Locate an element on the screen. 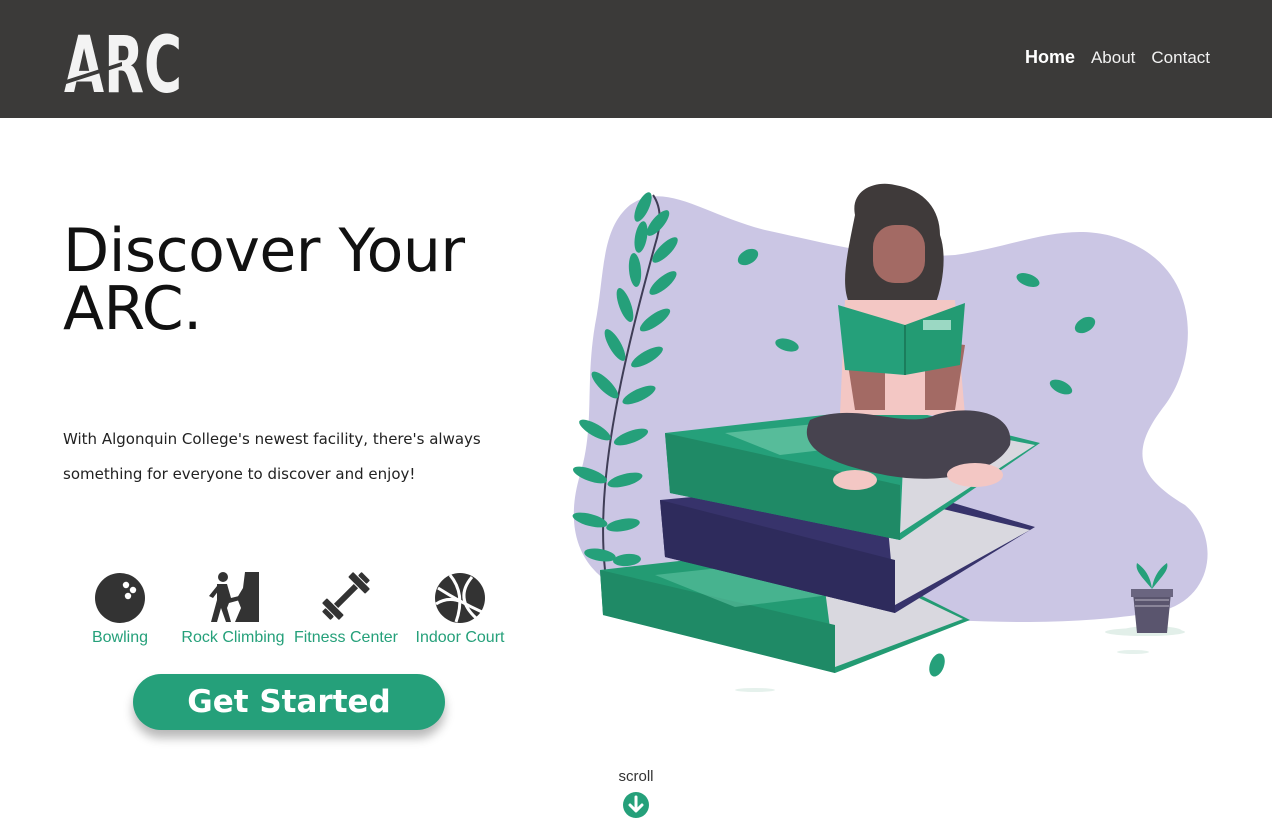  svg-text: ARC is located at coordinates (123, 59).